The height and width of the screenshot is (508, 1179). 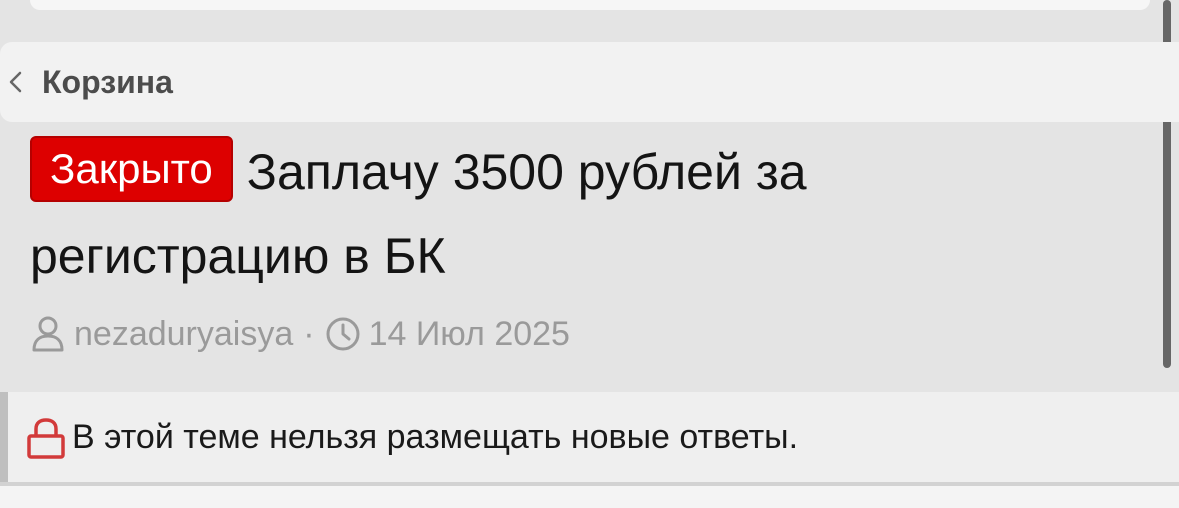 I want to click on author-link: nezaduryaisya, so click(x=183, y=334).